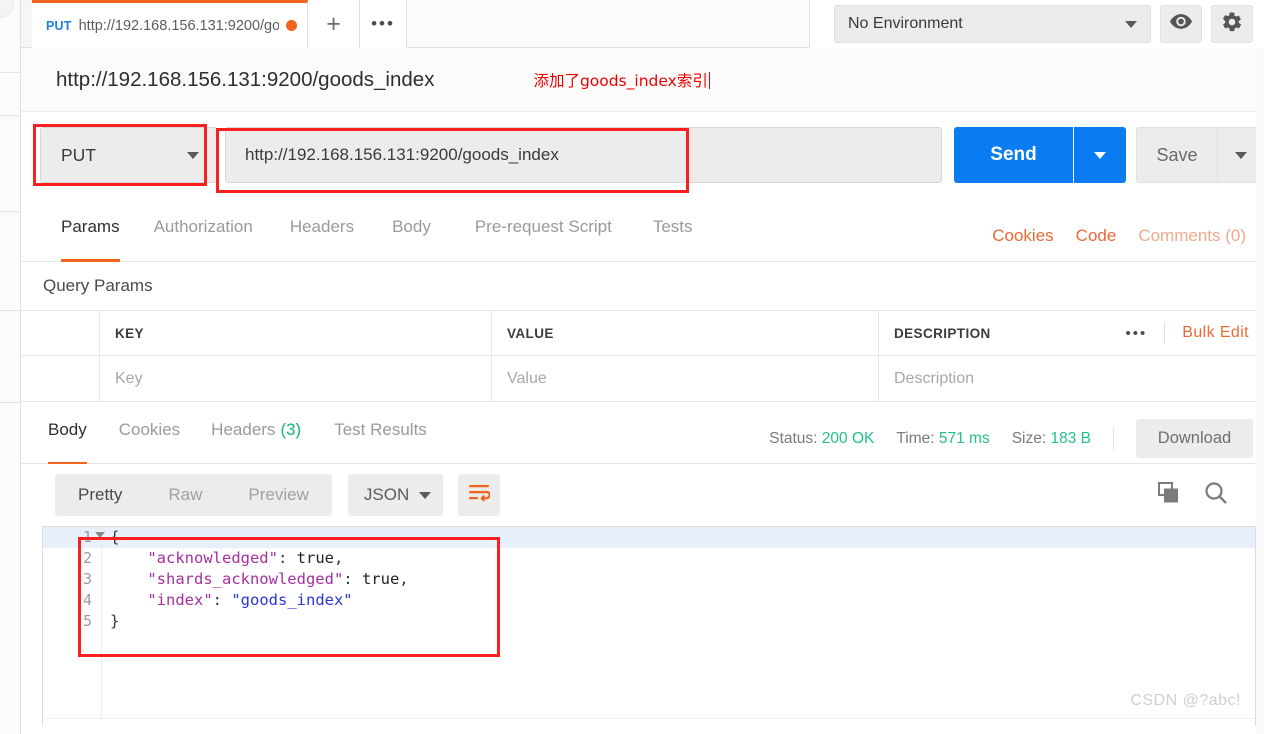  Describe the element at coordinates (256, 439) in the screenshot. I see `response-tab-headers: Headers (3)` at that location.